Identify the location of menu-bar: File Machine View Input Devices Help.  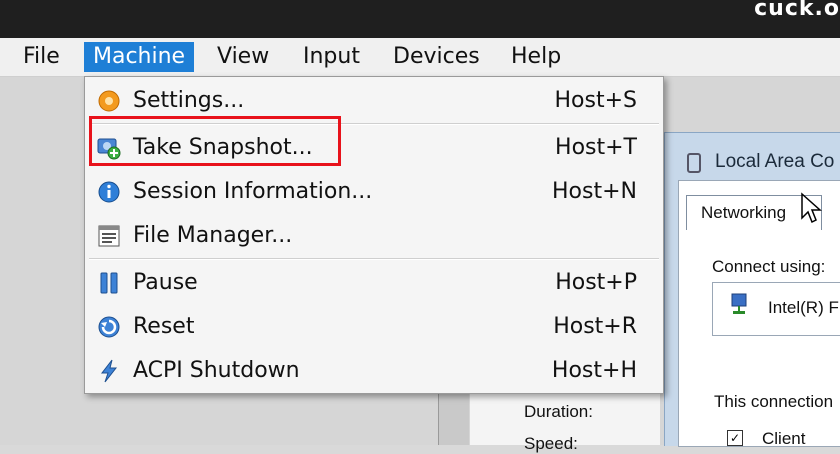
(420, 57).